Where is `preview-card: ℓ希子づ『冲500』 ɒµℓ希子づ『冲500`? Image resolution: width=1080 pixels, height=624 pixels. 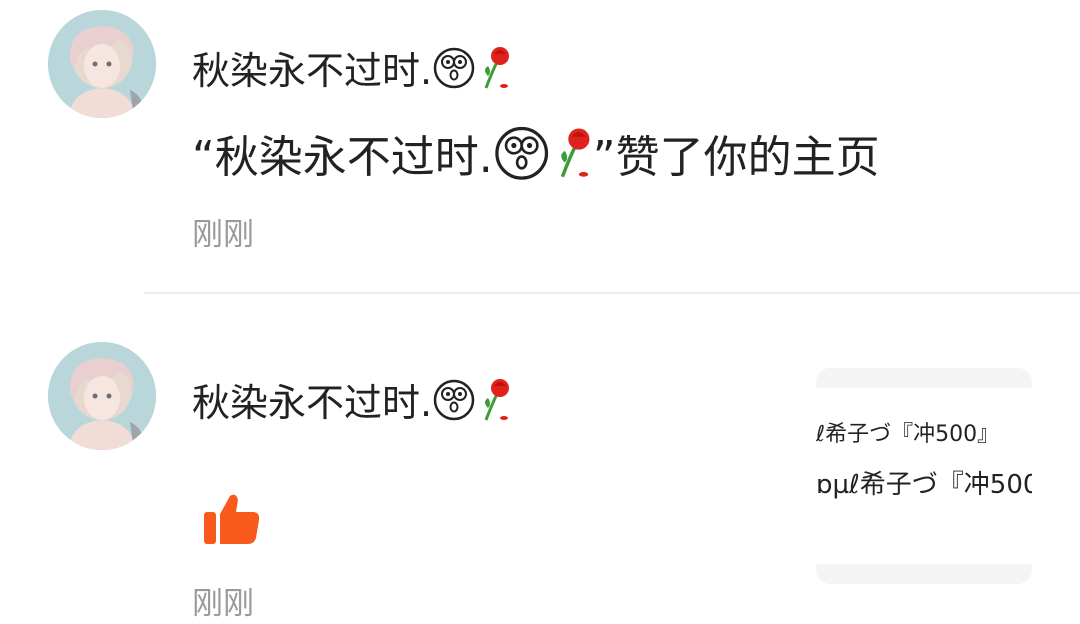
preview-card: ℓ希子づ『冲500』 ɒµℓ希子づ『冲500 is located at coordinates (924, 476).